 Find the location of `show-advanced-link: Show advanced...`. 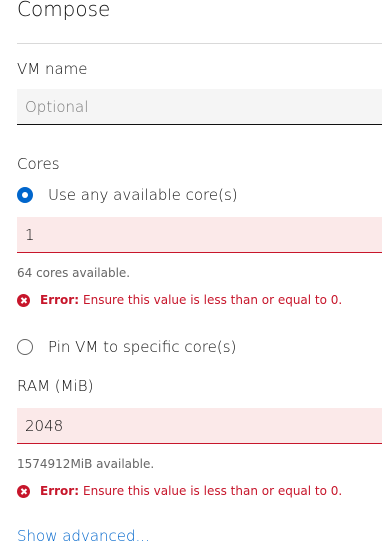

show-advanced-link: Show advanced... is located at coordinates (83, 536).